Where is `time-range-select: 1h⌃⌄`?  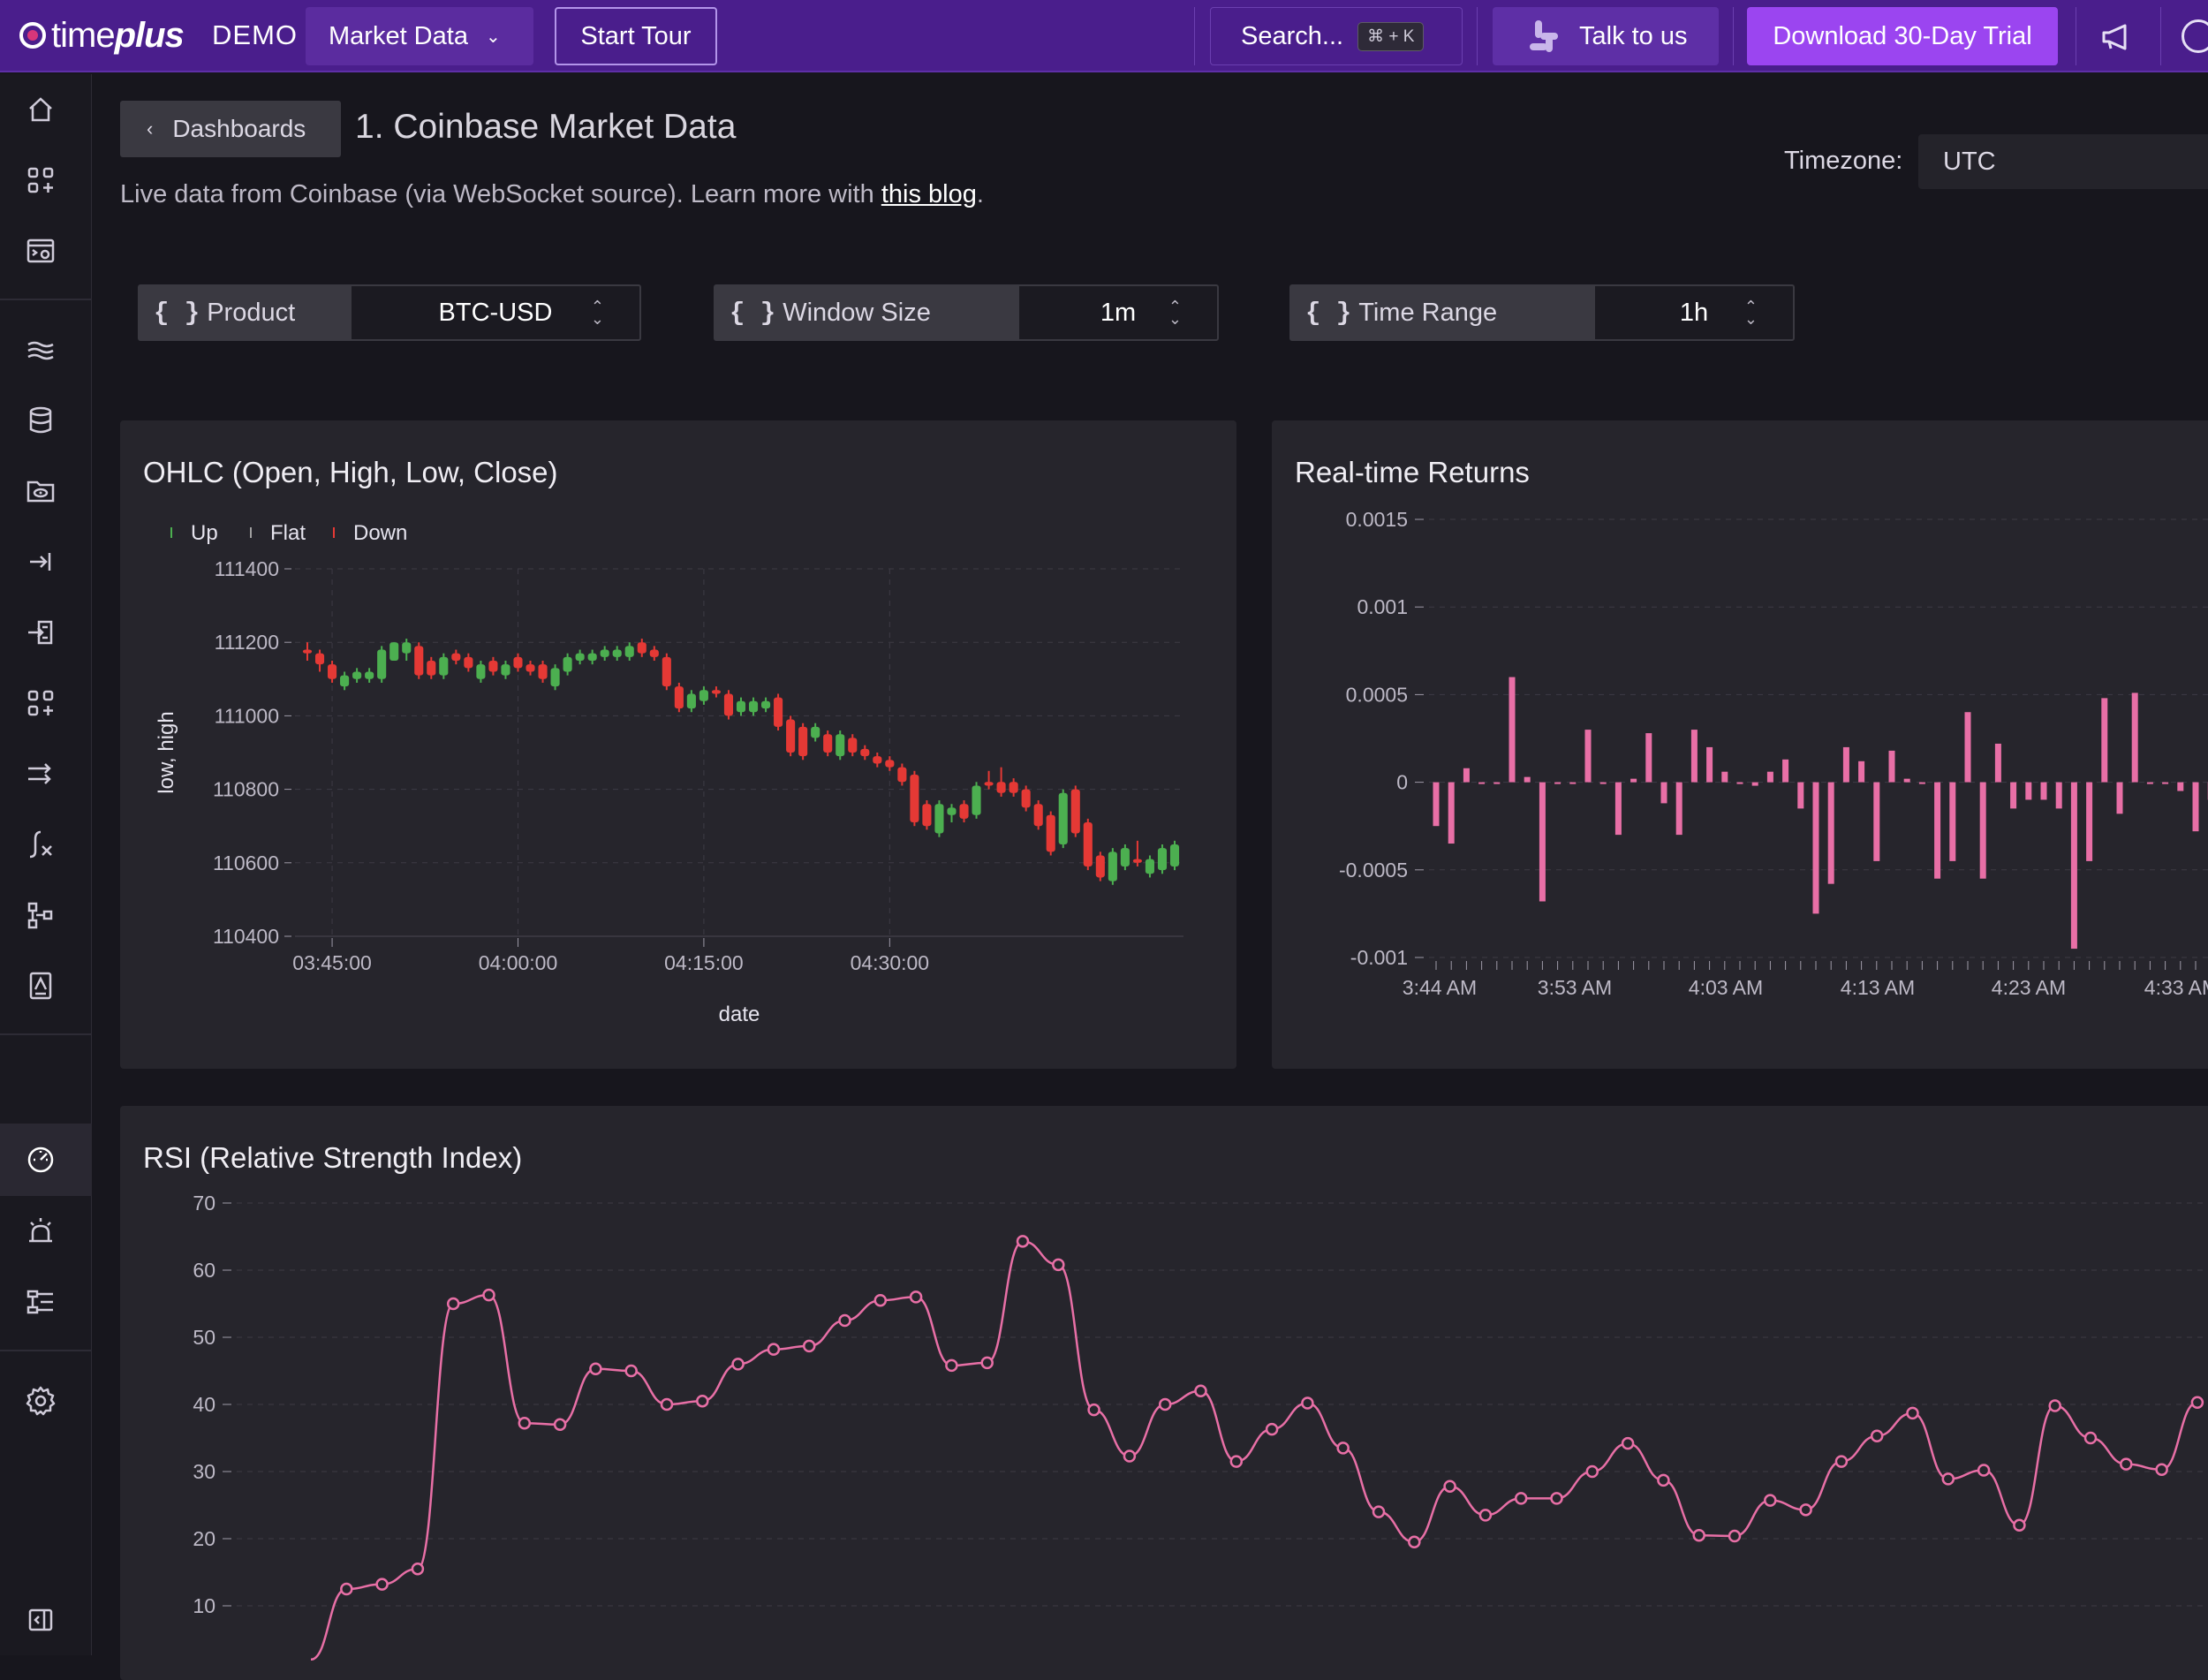 time-range-select: 1h⌃⌄ is located at coordinates (1694, 312).